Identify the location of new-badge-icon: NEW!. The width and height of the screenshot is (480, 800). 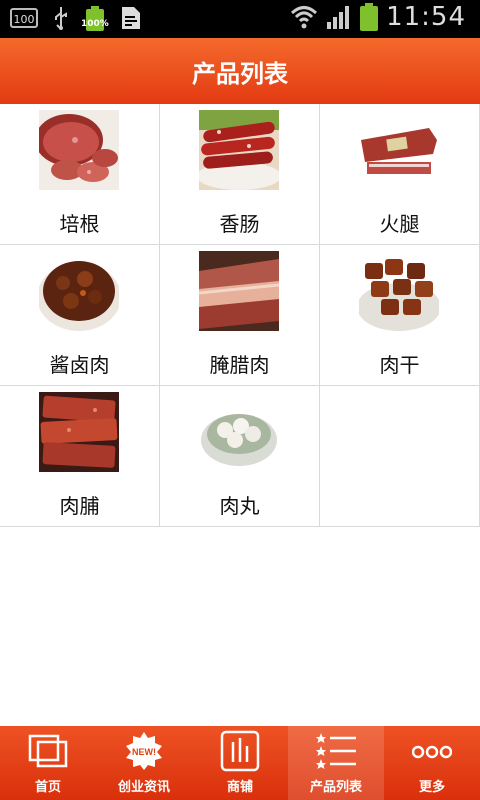
(144, 751).